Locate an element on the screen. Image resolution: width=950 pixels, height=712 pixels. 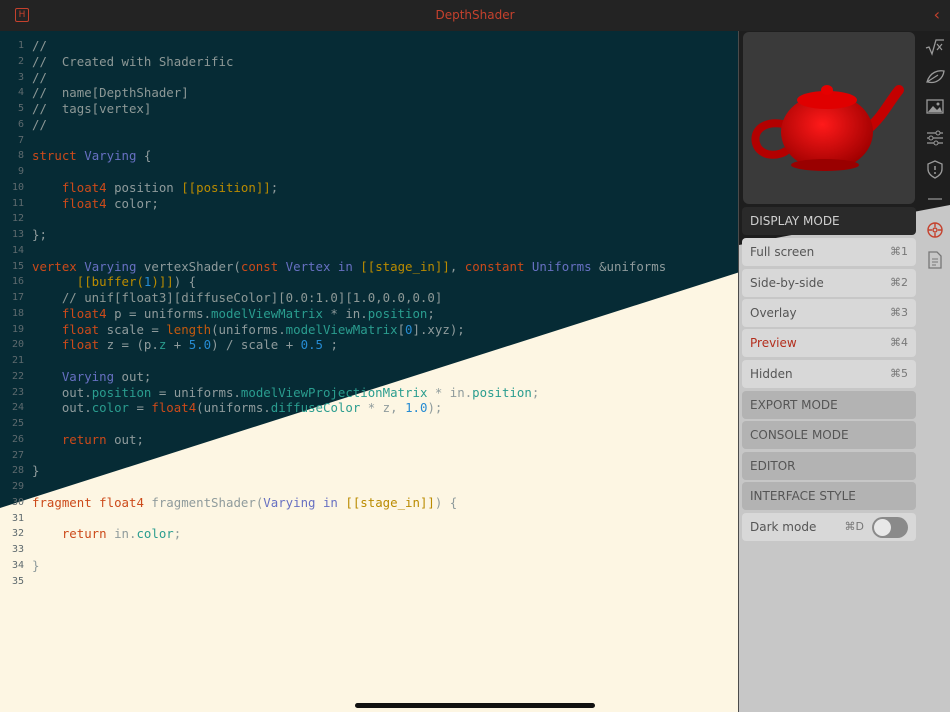
code-token: [ is located at coordinates (401, 329).